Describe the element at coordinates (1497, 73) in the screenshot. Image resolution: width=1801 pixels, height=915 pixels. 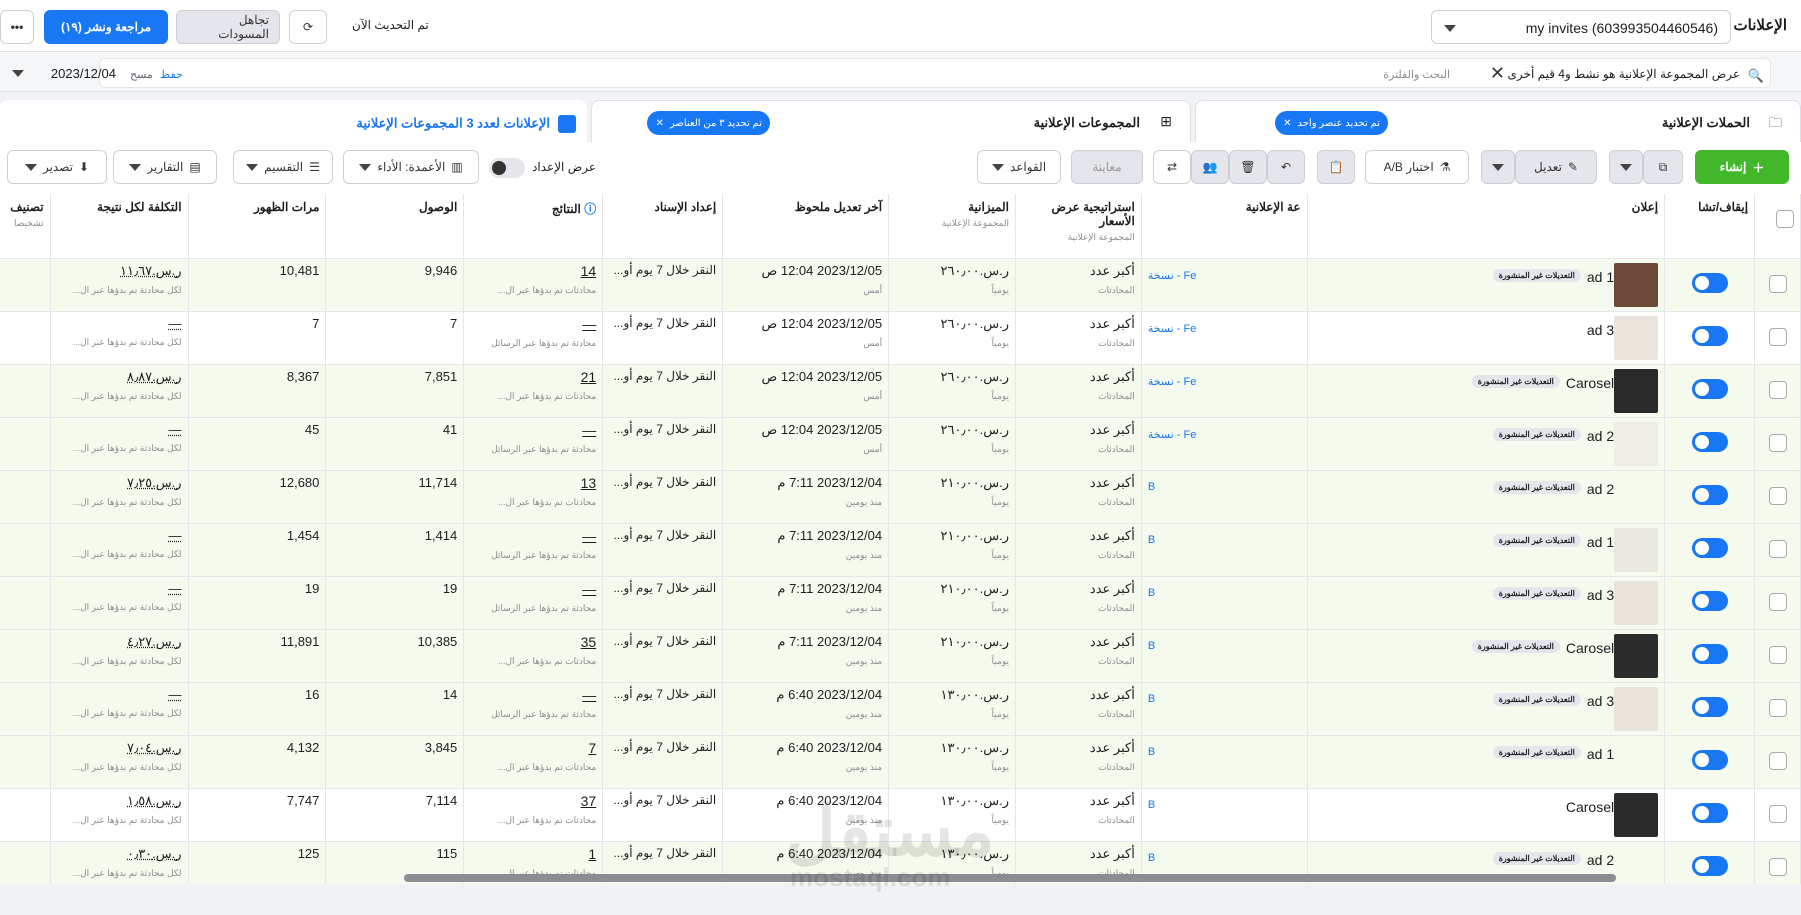
I see `remove-filter-icon: ✕` at that location.